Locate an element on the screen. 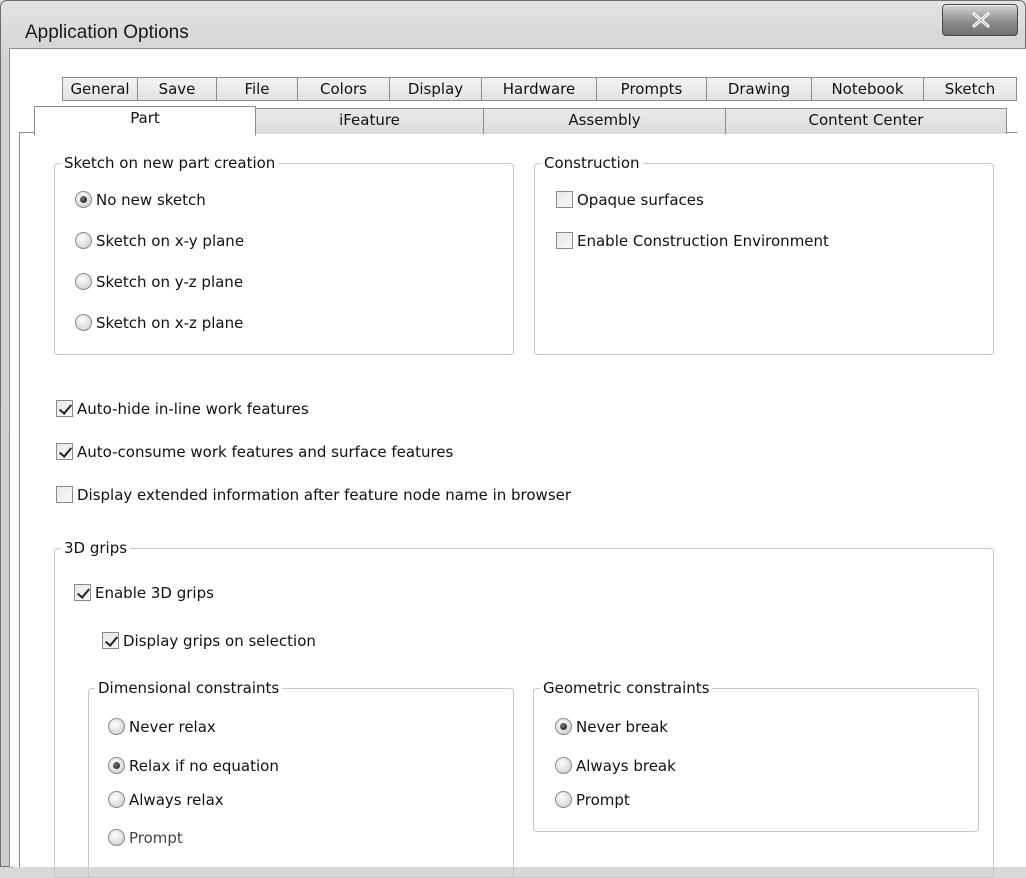  option-label: Sketch on x-z plane is located at coordinates (170, 323).